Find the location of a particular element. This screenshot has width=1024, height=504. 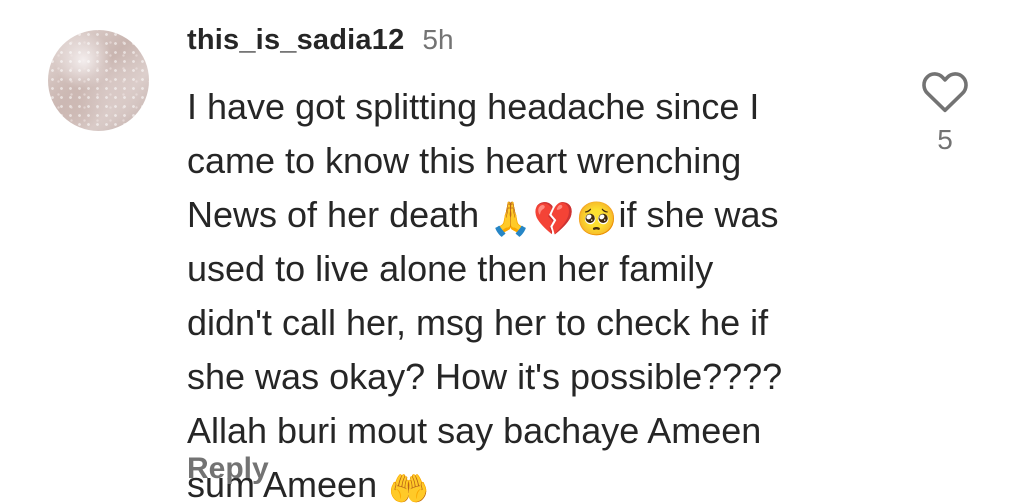

username: this_is_sadia12 is located at coordinates (295, 40).